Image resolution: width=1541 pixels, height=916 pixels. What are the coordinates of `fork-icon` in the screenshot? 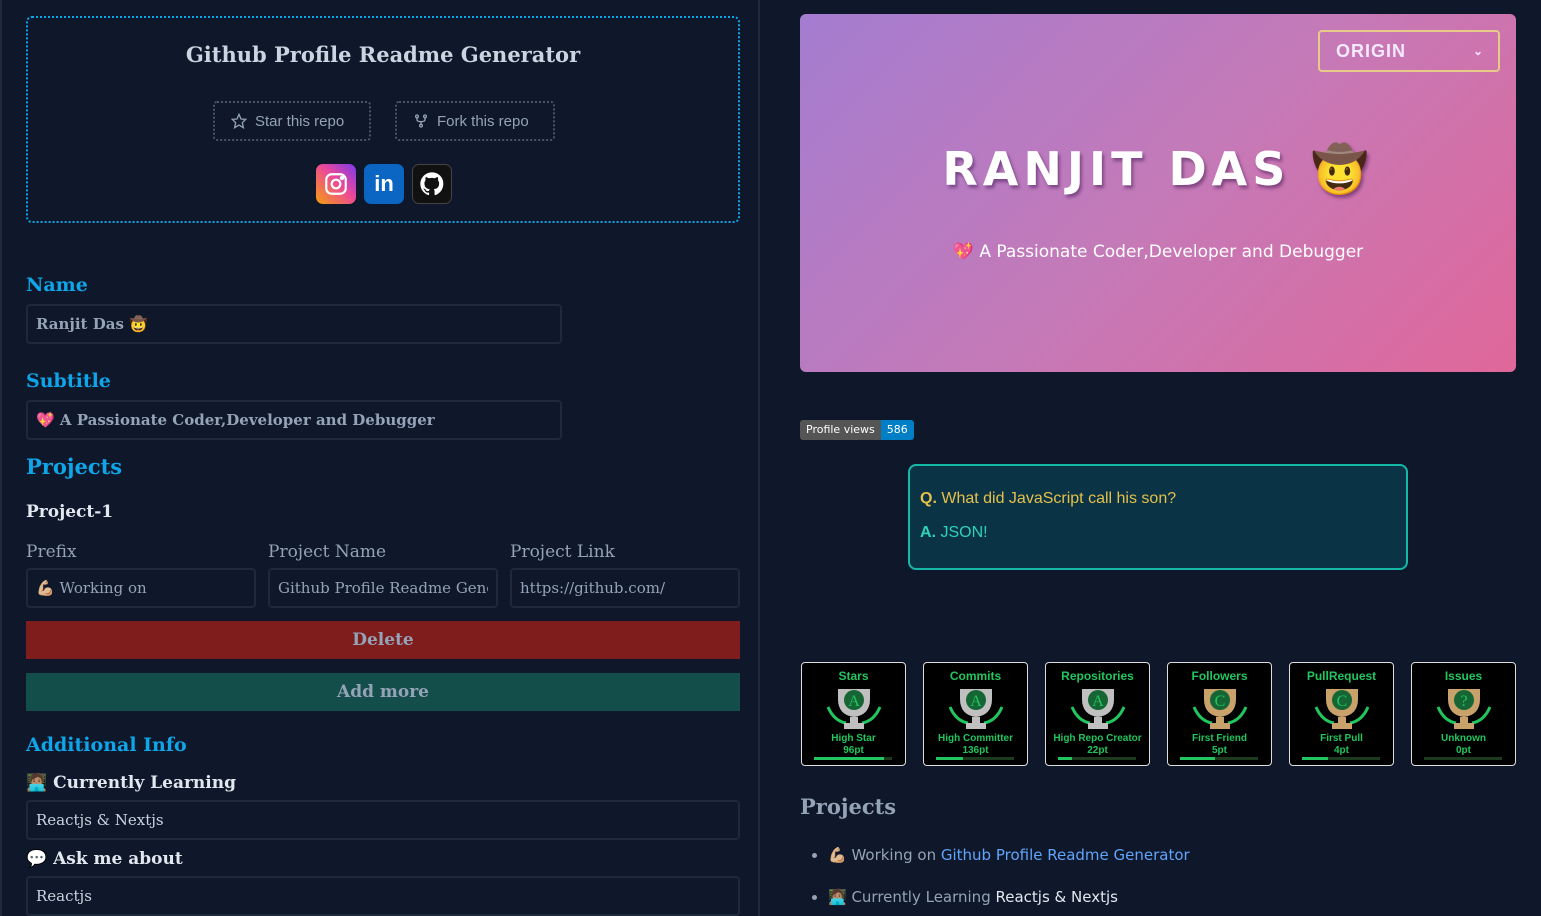 It's located at (421, 121).